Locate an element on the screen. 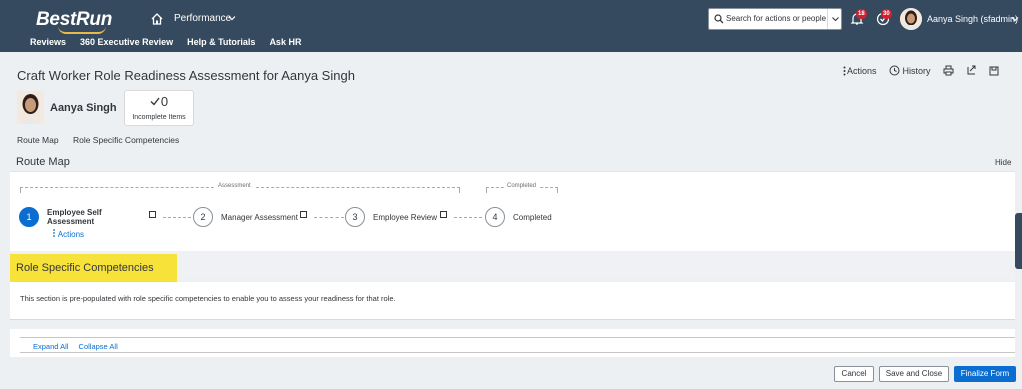  collapse-all-link: Collapse All is located at coordinates (98, 346).